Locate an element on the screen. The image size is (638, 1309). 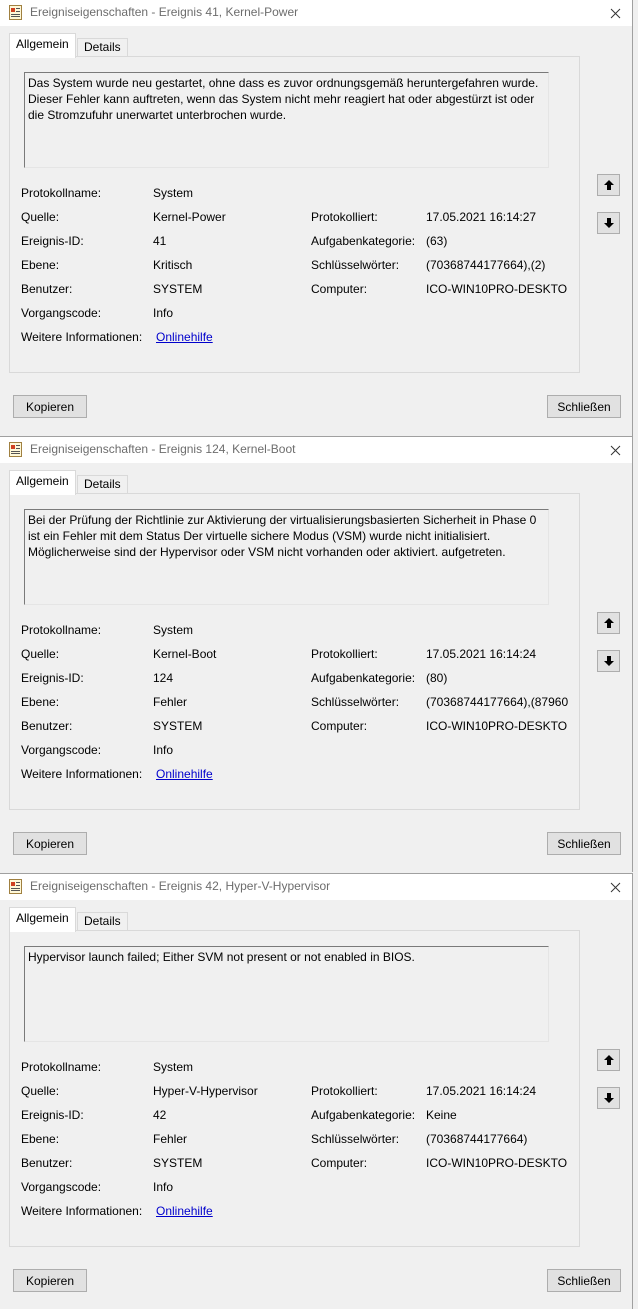
value-keywords: (70368744177664),(87960 is located at coordinates (497, 702).